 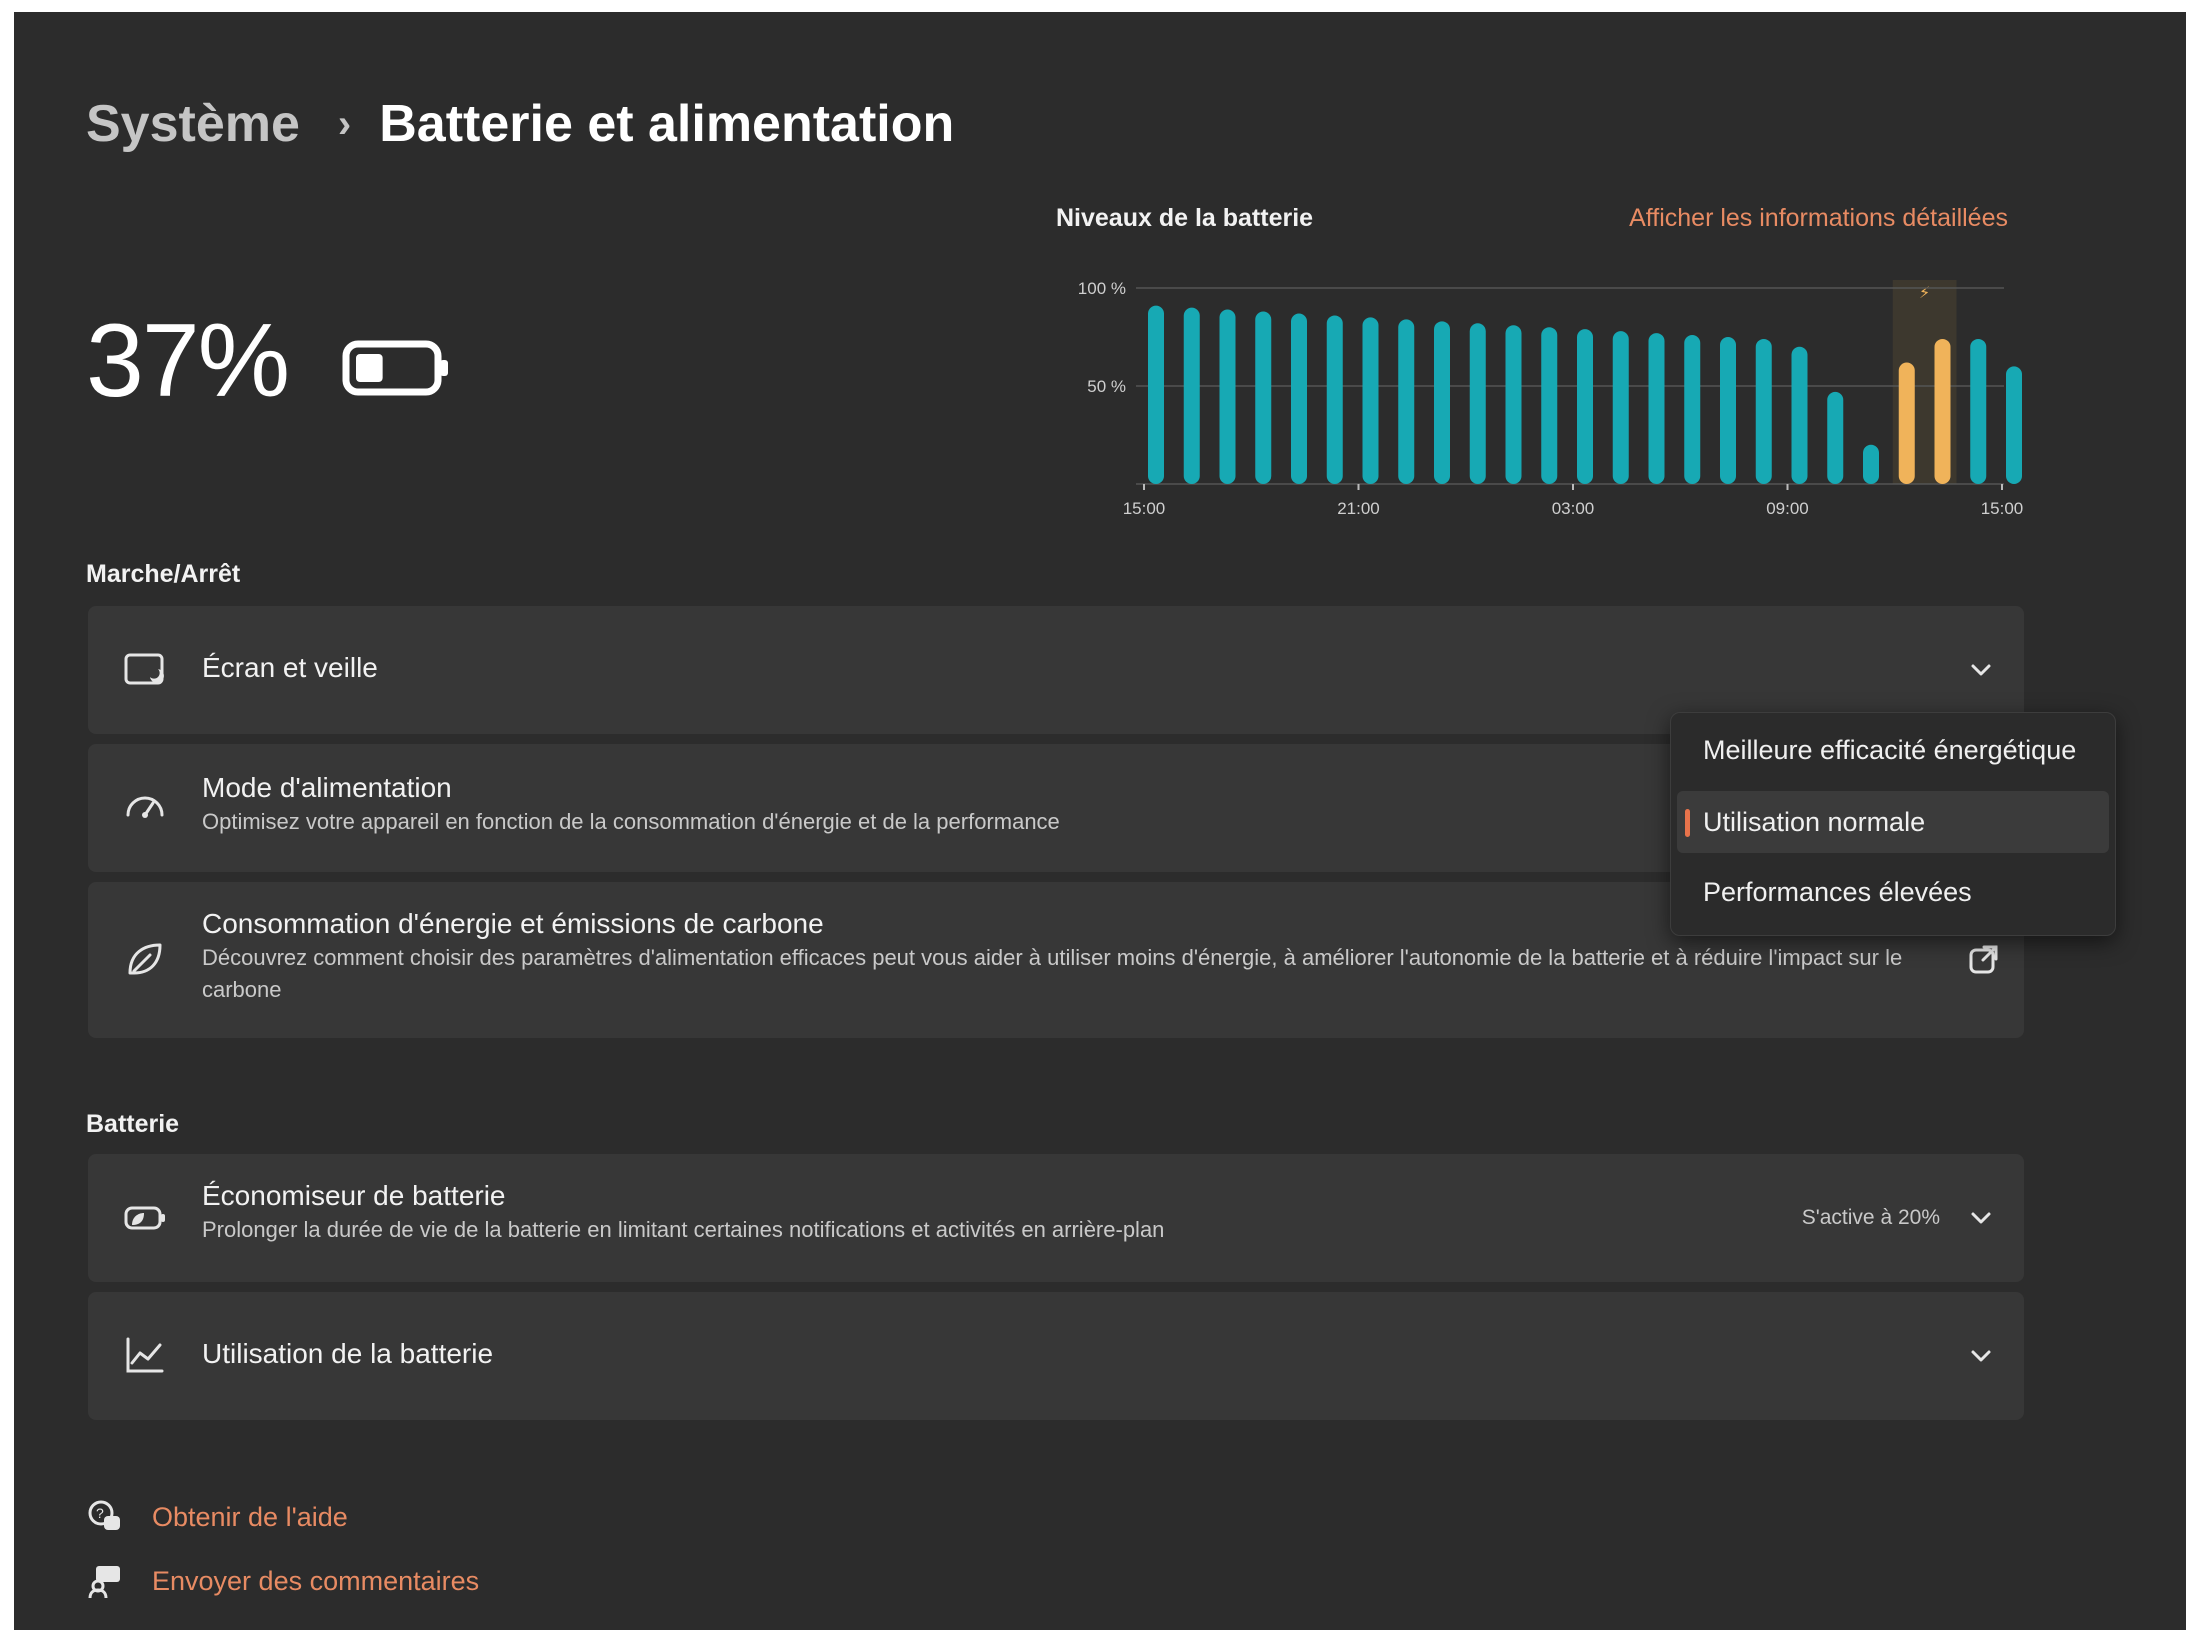 I want to click on get-help-link: ? Obtenir de l'aide, so click(x=217, y=1517).